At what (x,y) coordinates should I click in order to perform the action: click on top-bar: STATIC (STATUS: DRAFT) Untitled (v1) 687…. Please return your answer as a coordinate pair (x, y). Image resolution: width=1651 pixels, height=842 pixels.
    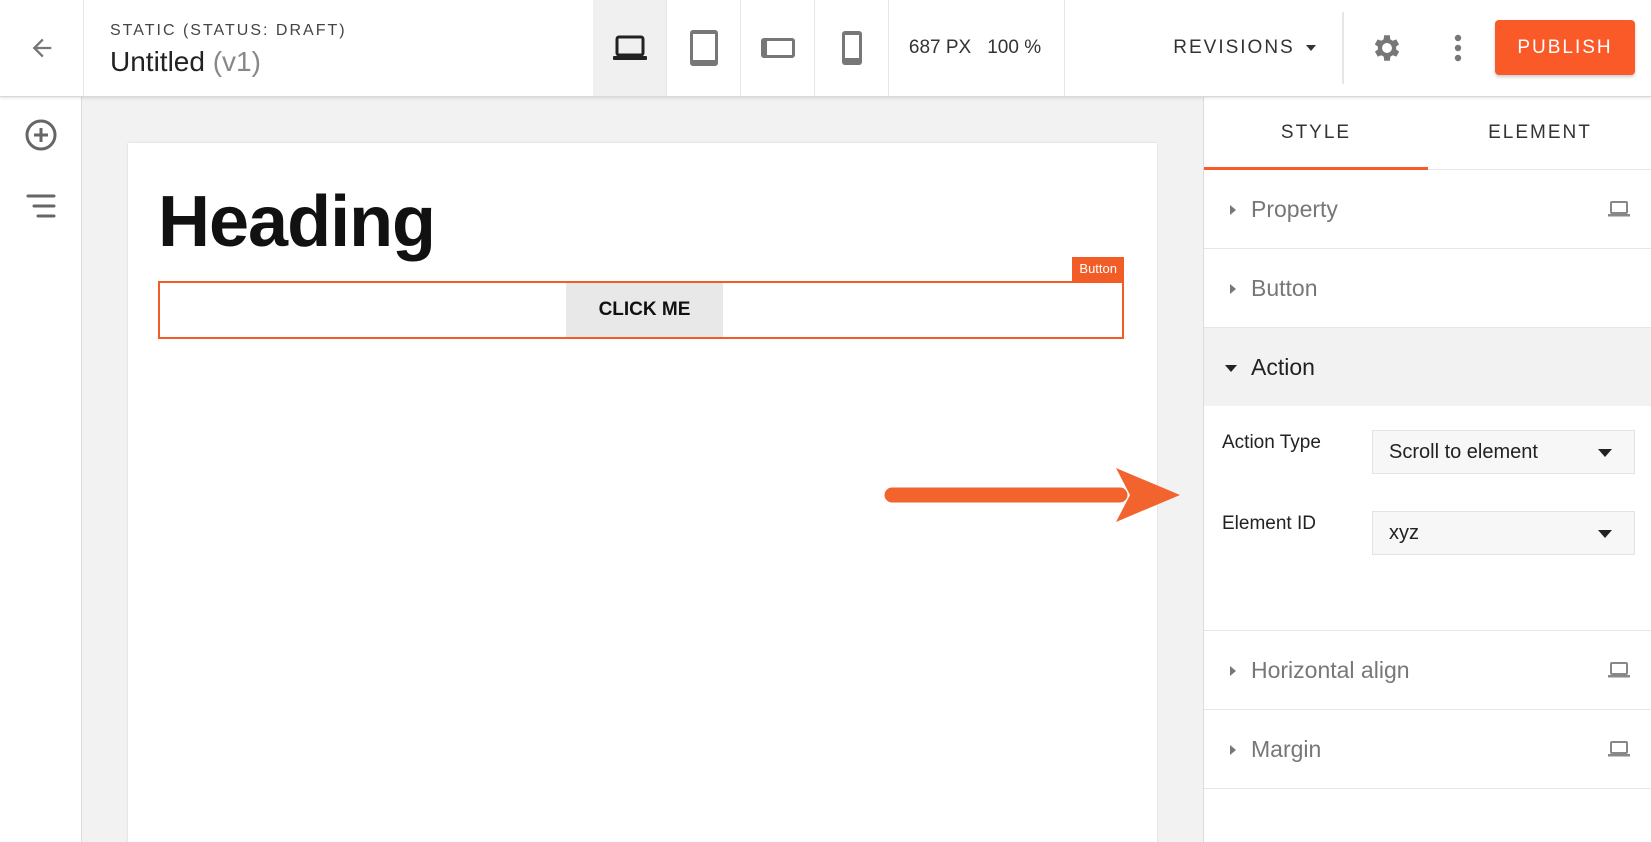
    Looking at the image, I should click on (825, 48).